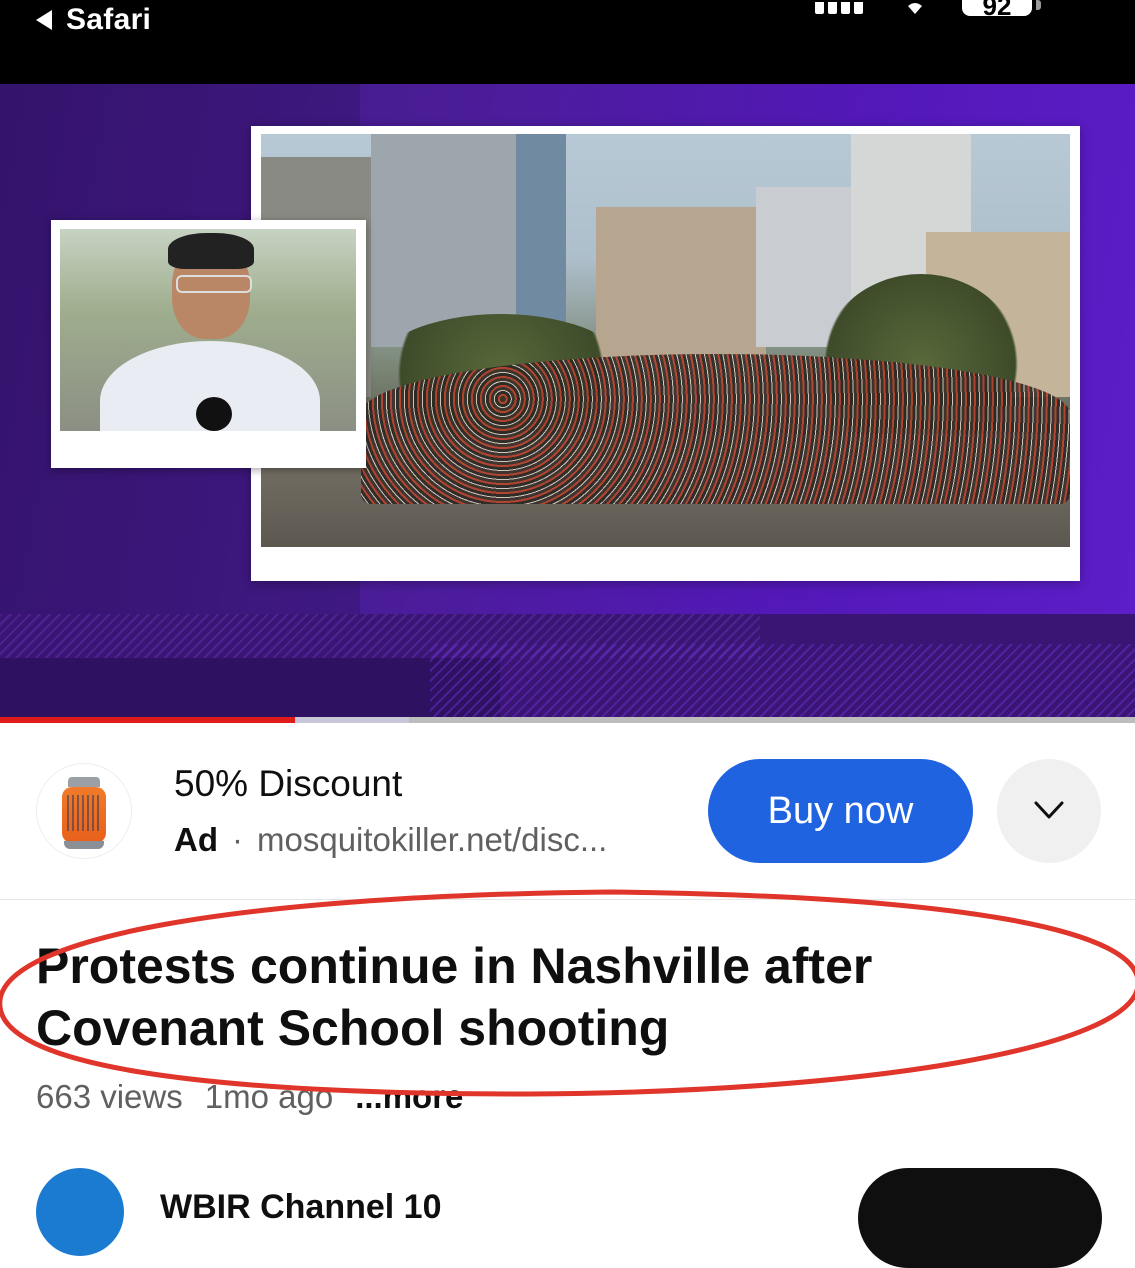 This screenshot has height=1268, width=1135. Describe the element at coordinates (214, 414) in the screenshot. I see `microphone-icon` at that location.